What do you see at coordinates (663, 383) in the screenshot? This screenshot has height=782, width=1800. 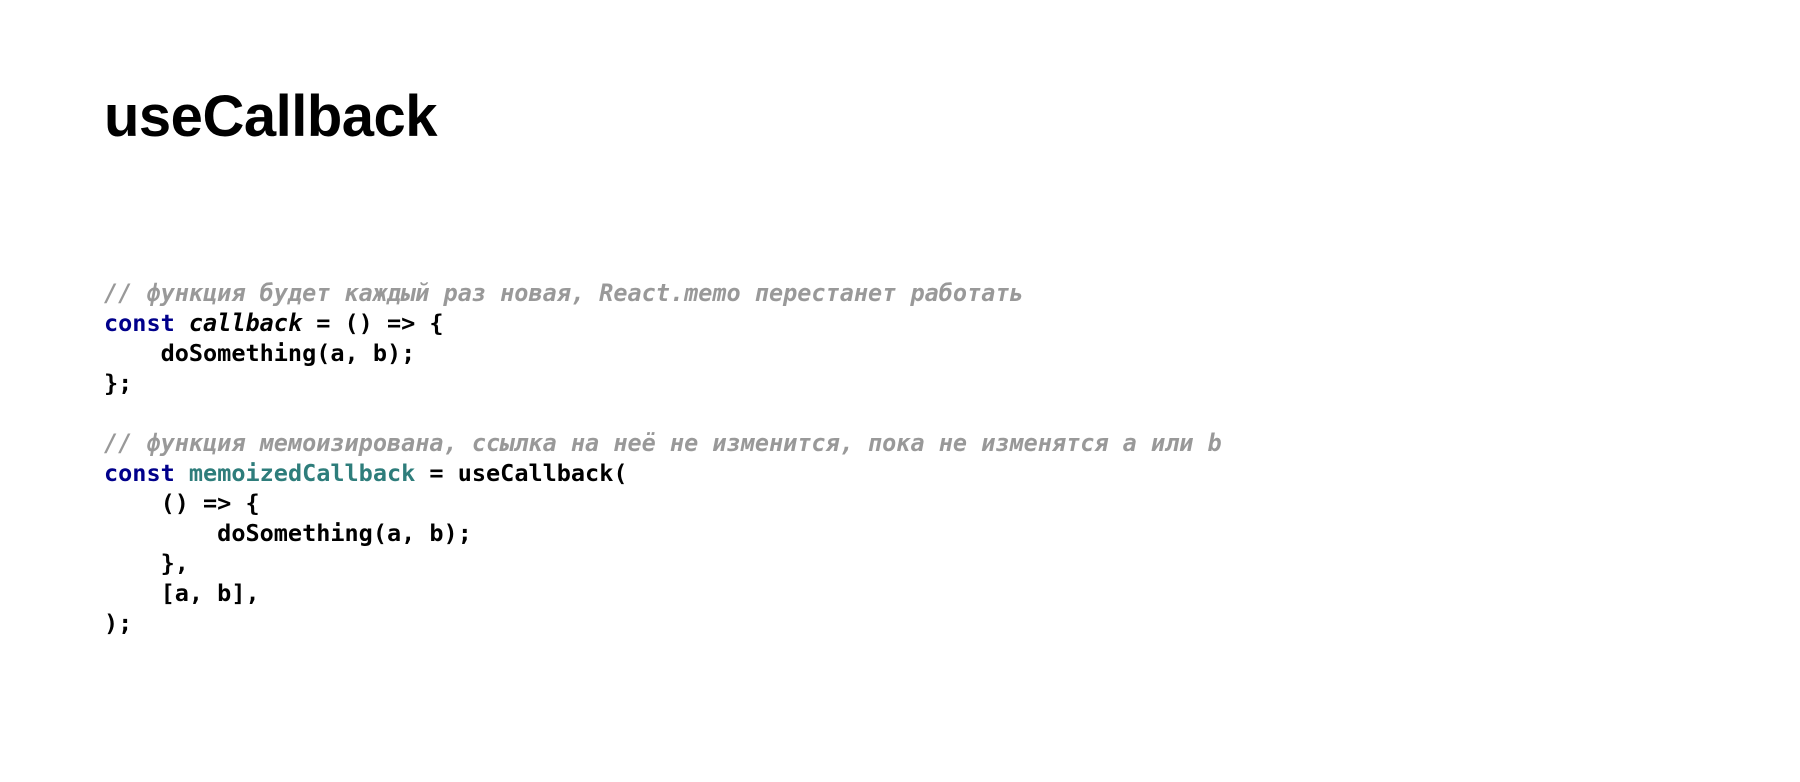 I see `code-line: };` at bounding box center [663, 383].